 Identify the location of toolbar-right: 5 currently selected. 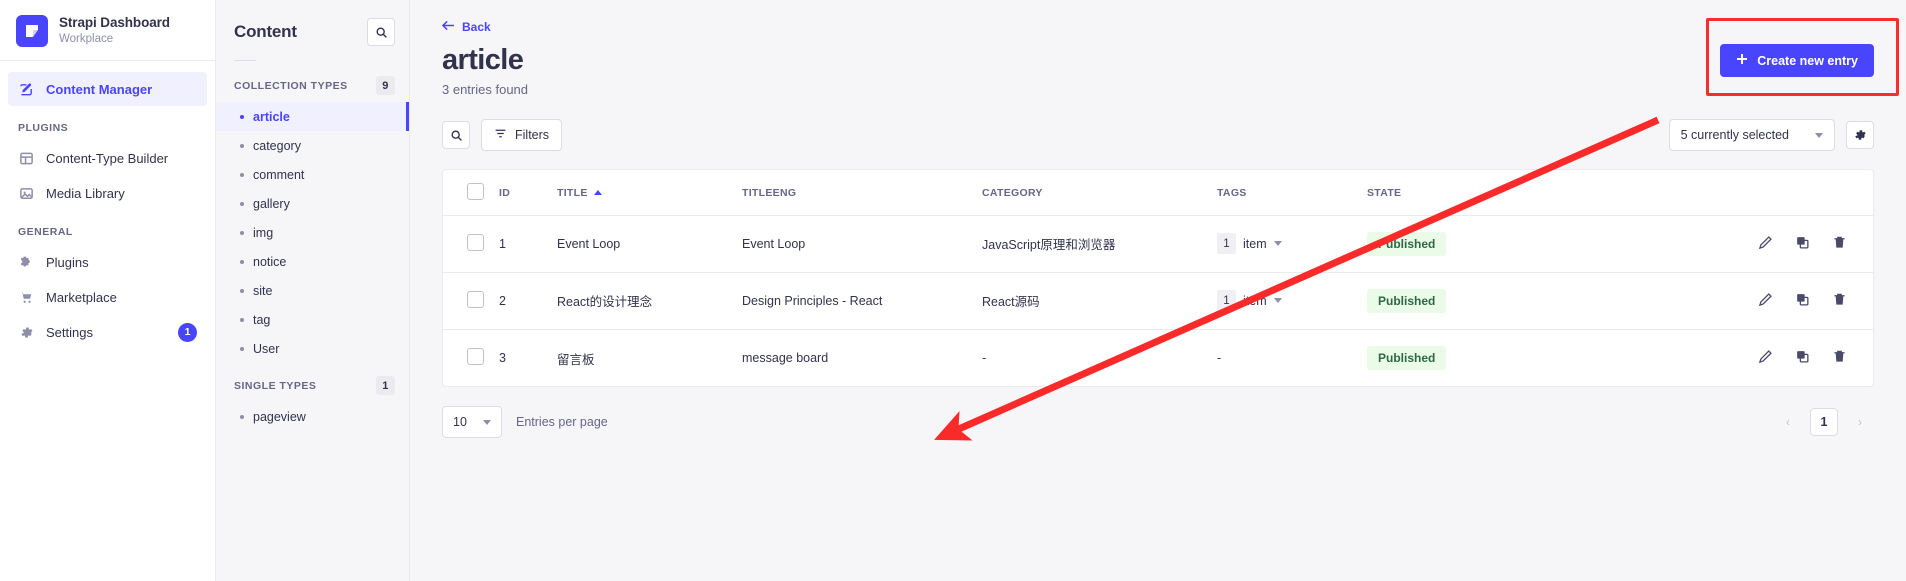
(1771, 135).